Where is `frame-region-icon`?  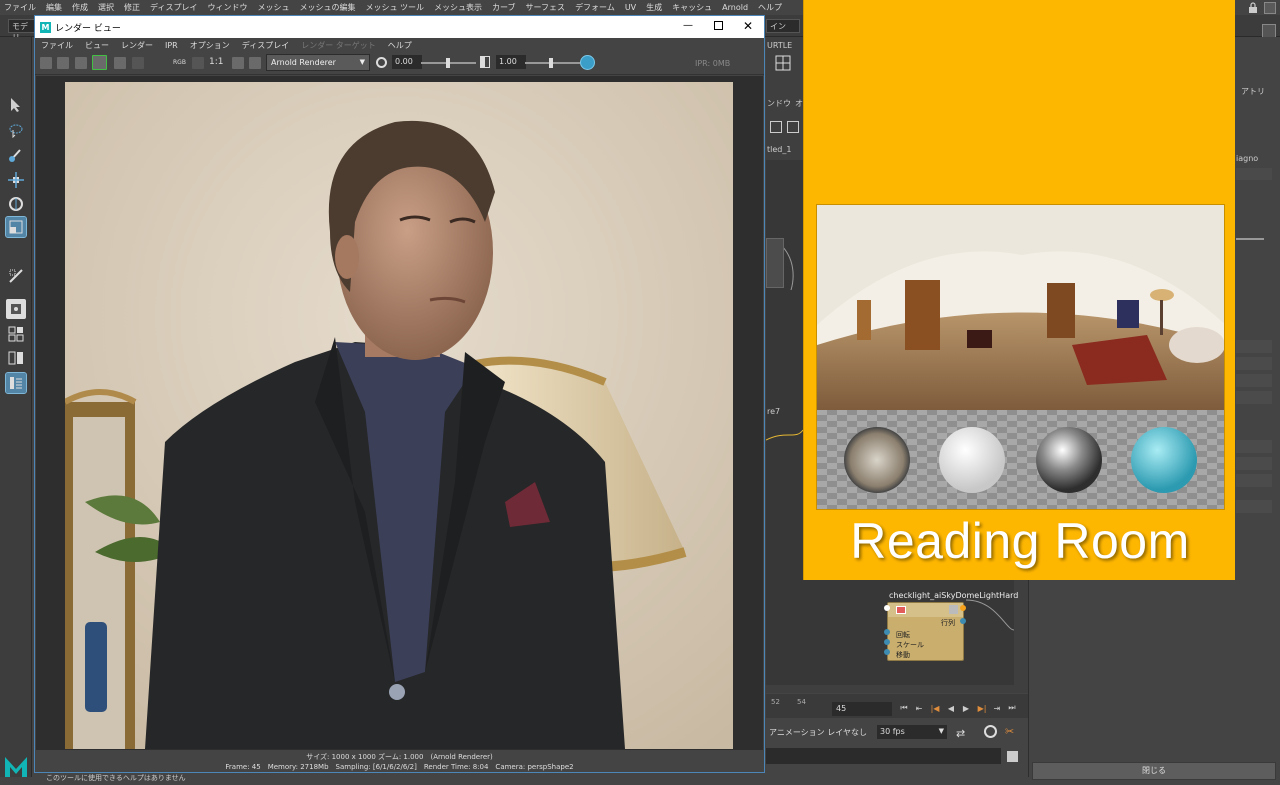
frame-region-icon is located at coordinates (238, 63).